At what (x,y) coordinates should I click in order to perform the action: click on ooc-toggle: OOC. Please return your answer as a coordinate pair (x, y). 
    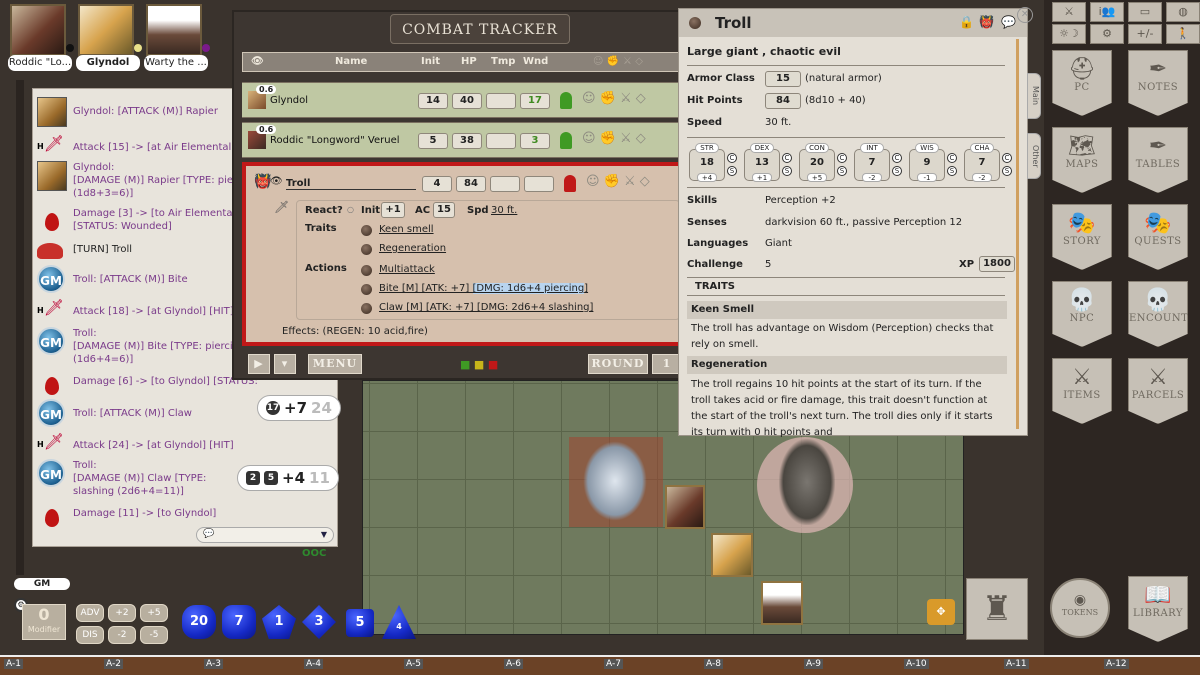
    Looking at the image, I should click on (314, 553).